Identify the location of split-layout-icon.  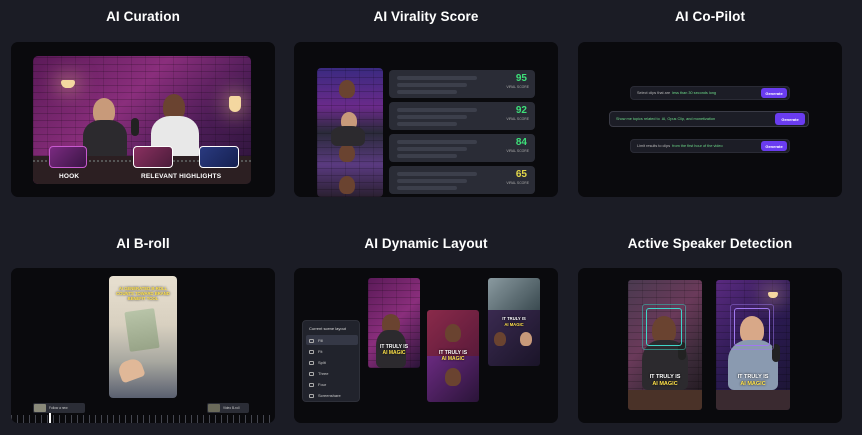
(311, 362).